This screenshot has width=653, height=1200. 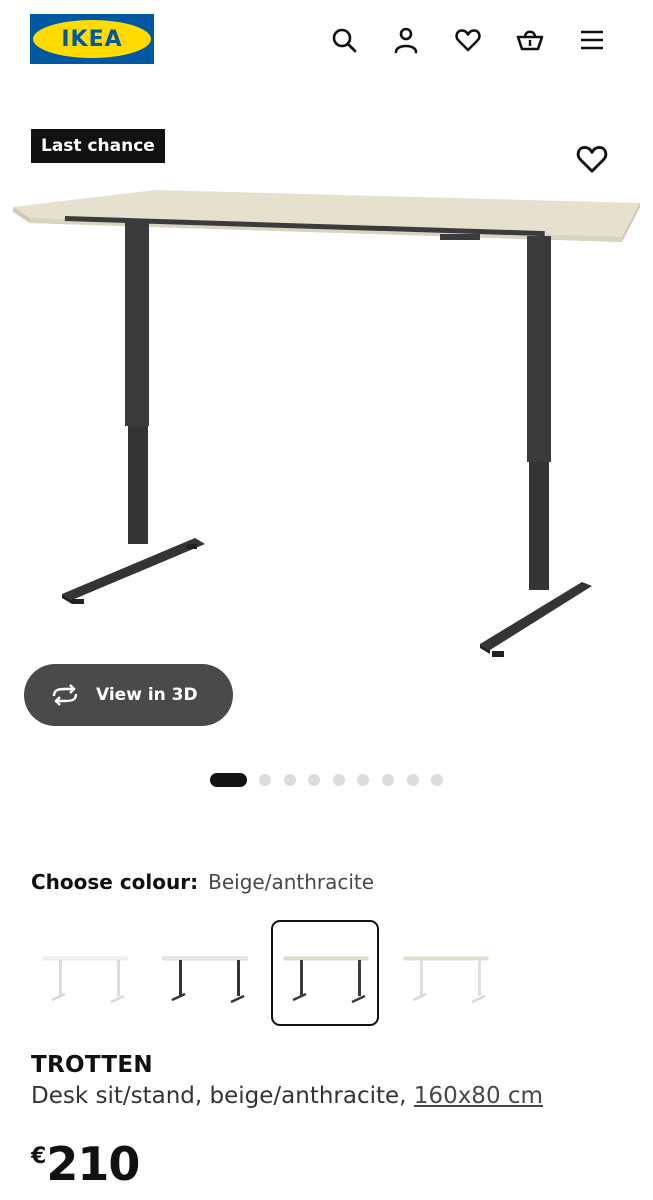 I want to click on search-icon, so click(x=344, y=40).